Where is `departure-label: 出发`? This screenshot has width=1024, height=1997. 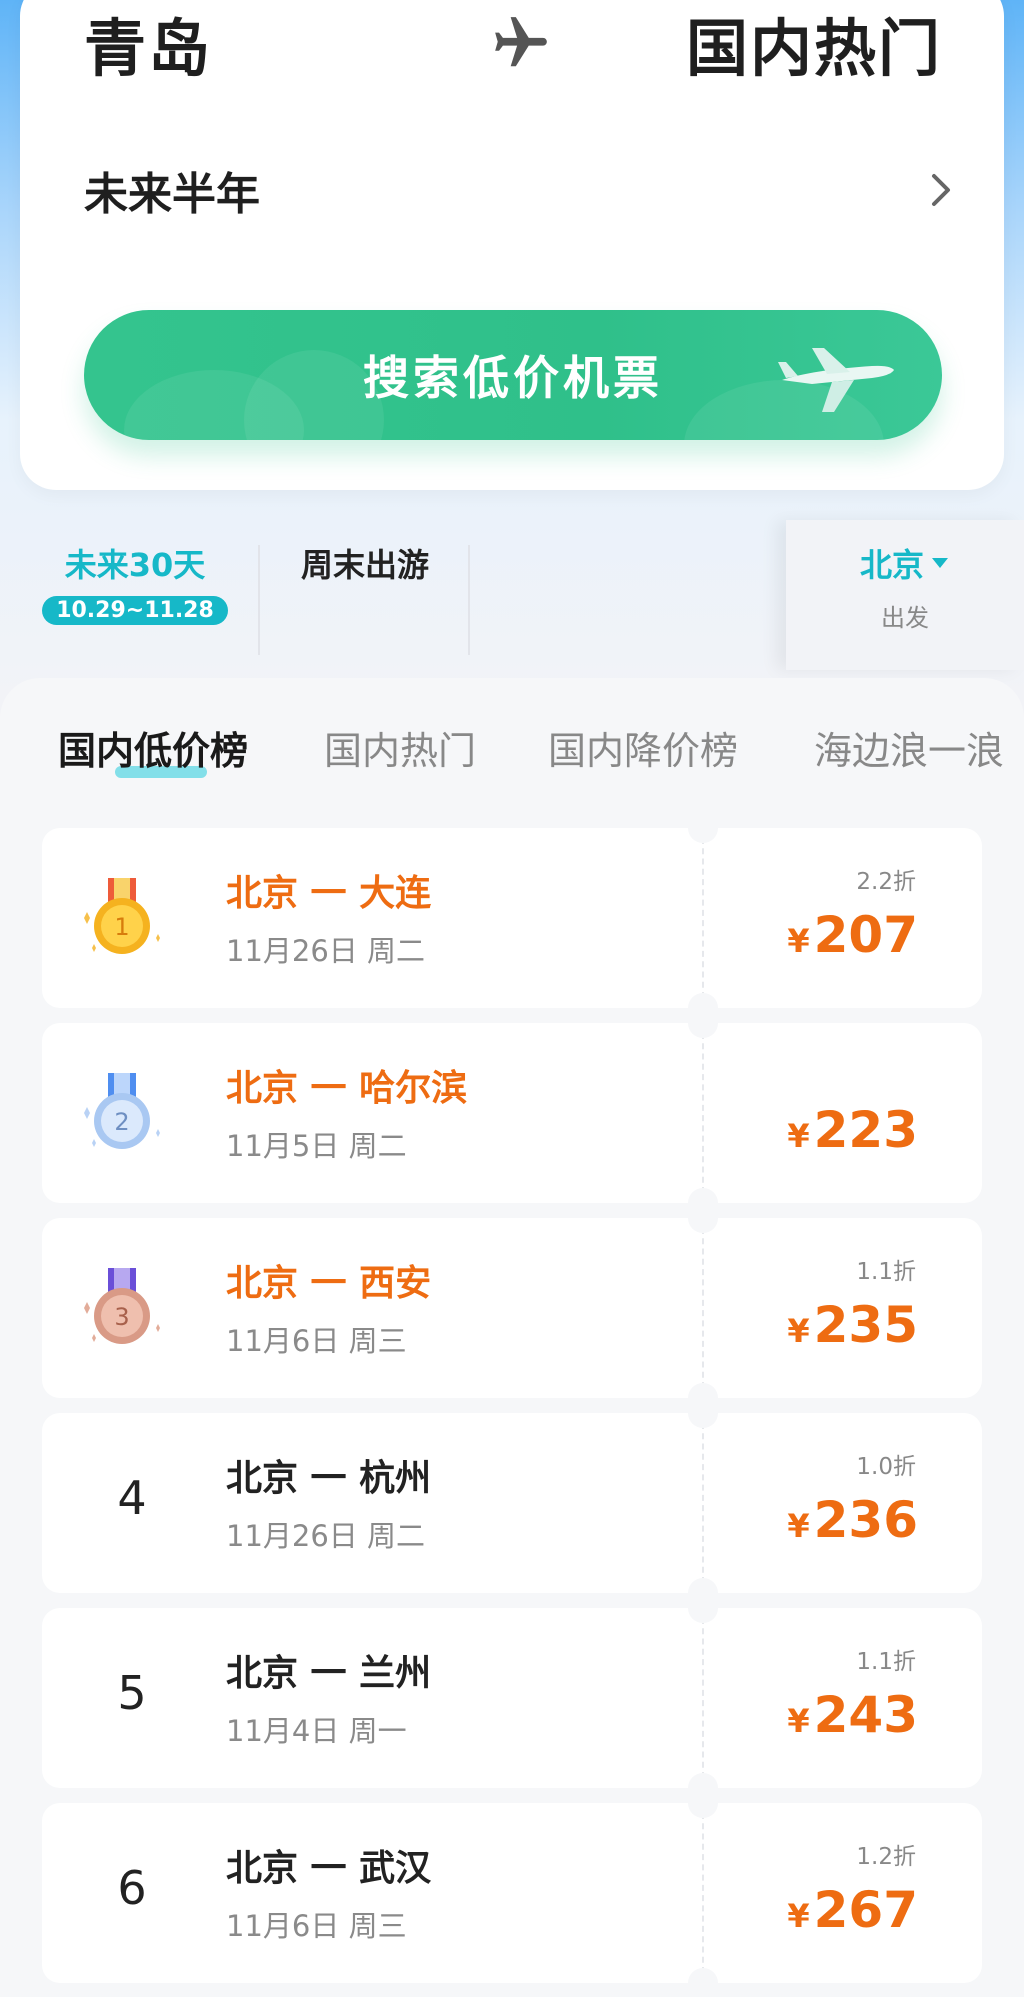 departure-label: 出发 is located at coordinates (905, 618).